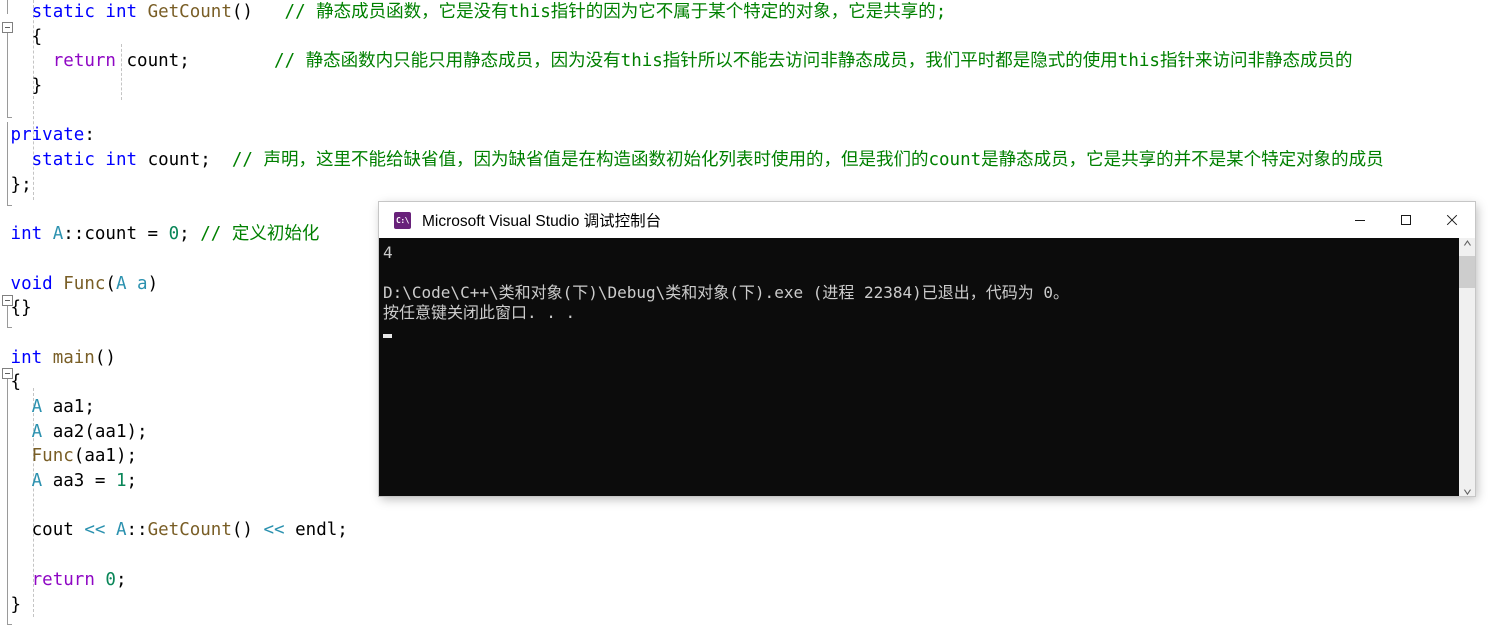  Describe the element at coordinates (89, 135) in the screenshot. I see `code-token: :` at that location.